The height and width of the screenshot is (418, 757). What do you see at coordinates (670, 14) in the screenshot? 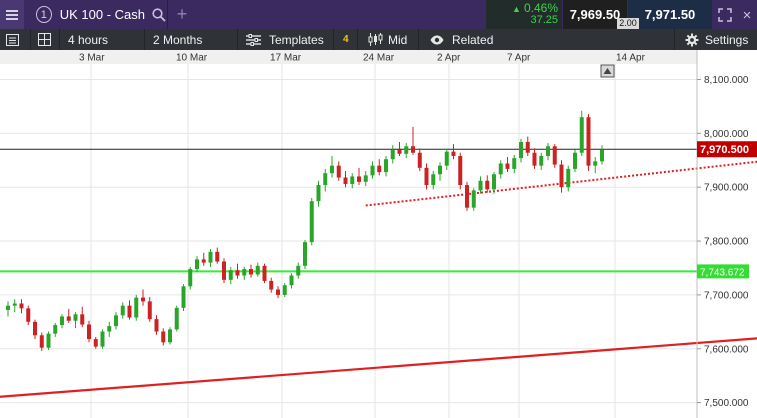
I see `buy-price-button: 7,971.50` at bounding box center [670, 14].